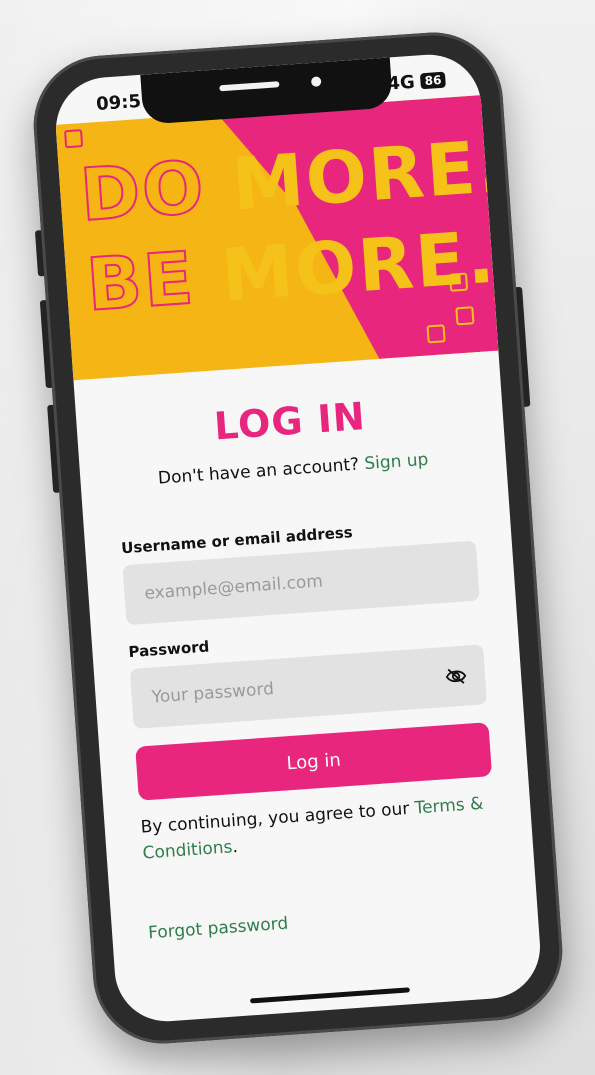  Describe the element at coordinates (455, 675) in the screenshot. I see `eye-slash-icon` at that location.